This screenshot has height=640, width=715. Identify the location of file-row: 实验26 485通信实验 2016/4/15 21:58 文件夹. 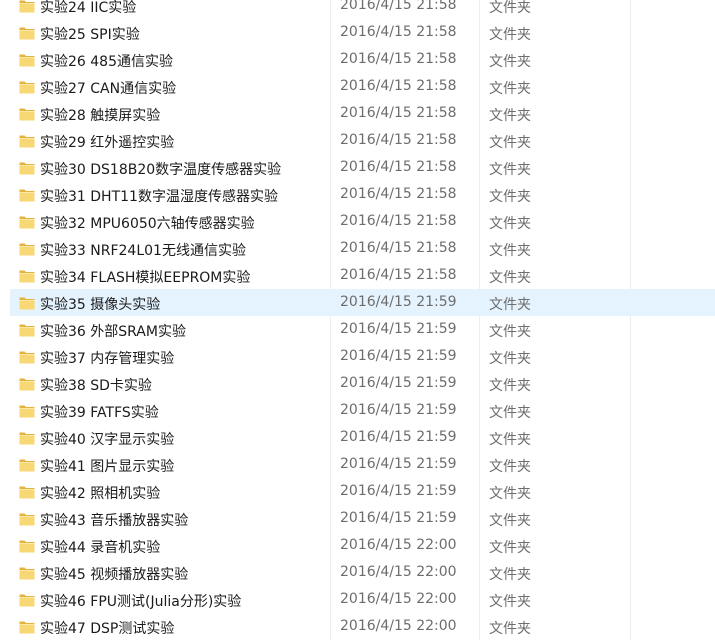
(362, 59).